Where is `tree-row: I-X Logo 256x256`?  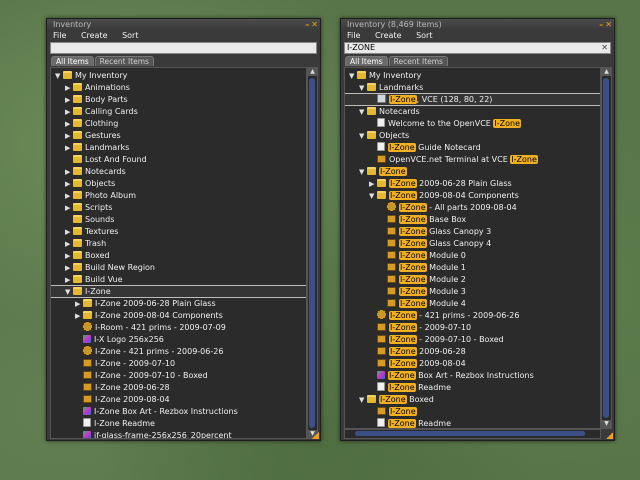
tree-row: I-X Logo 256x256 is located at coordinates (178, 339).